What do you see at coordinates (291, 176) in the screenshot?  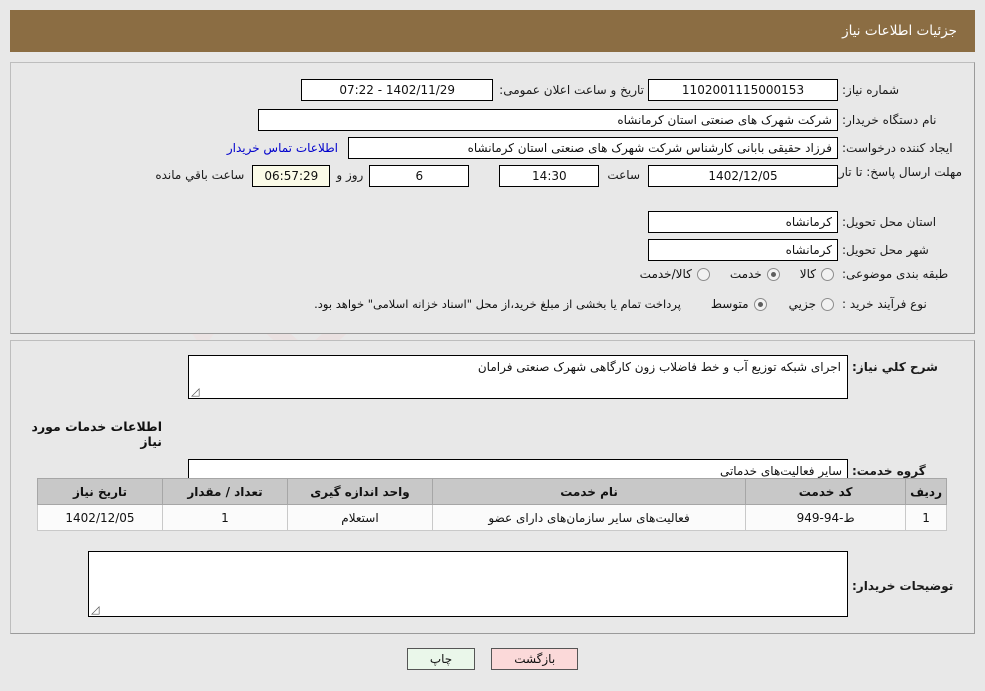 I see `countdown-field: 06:57:29` at bounding box center [291, 176].